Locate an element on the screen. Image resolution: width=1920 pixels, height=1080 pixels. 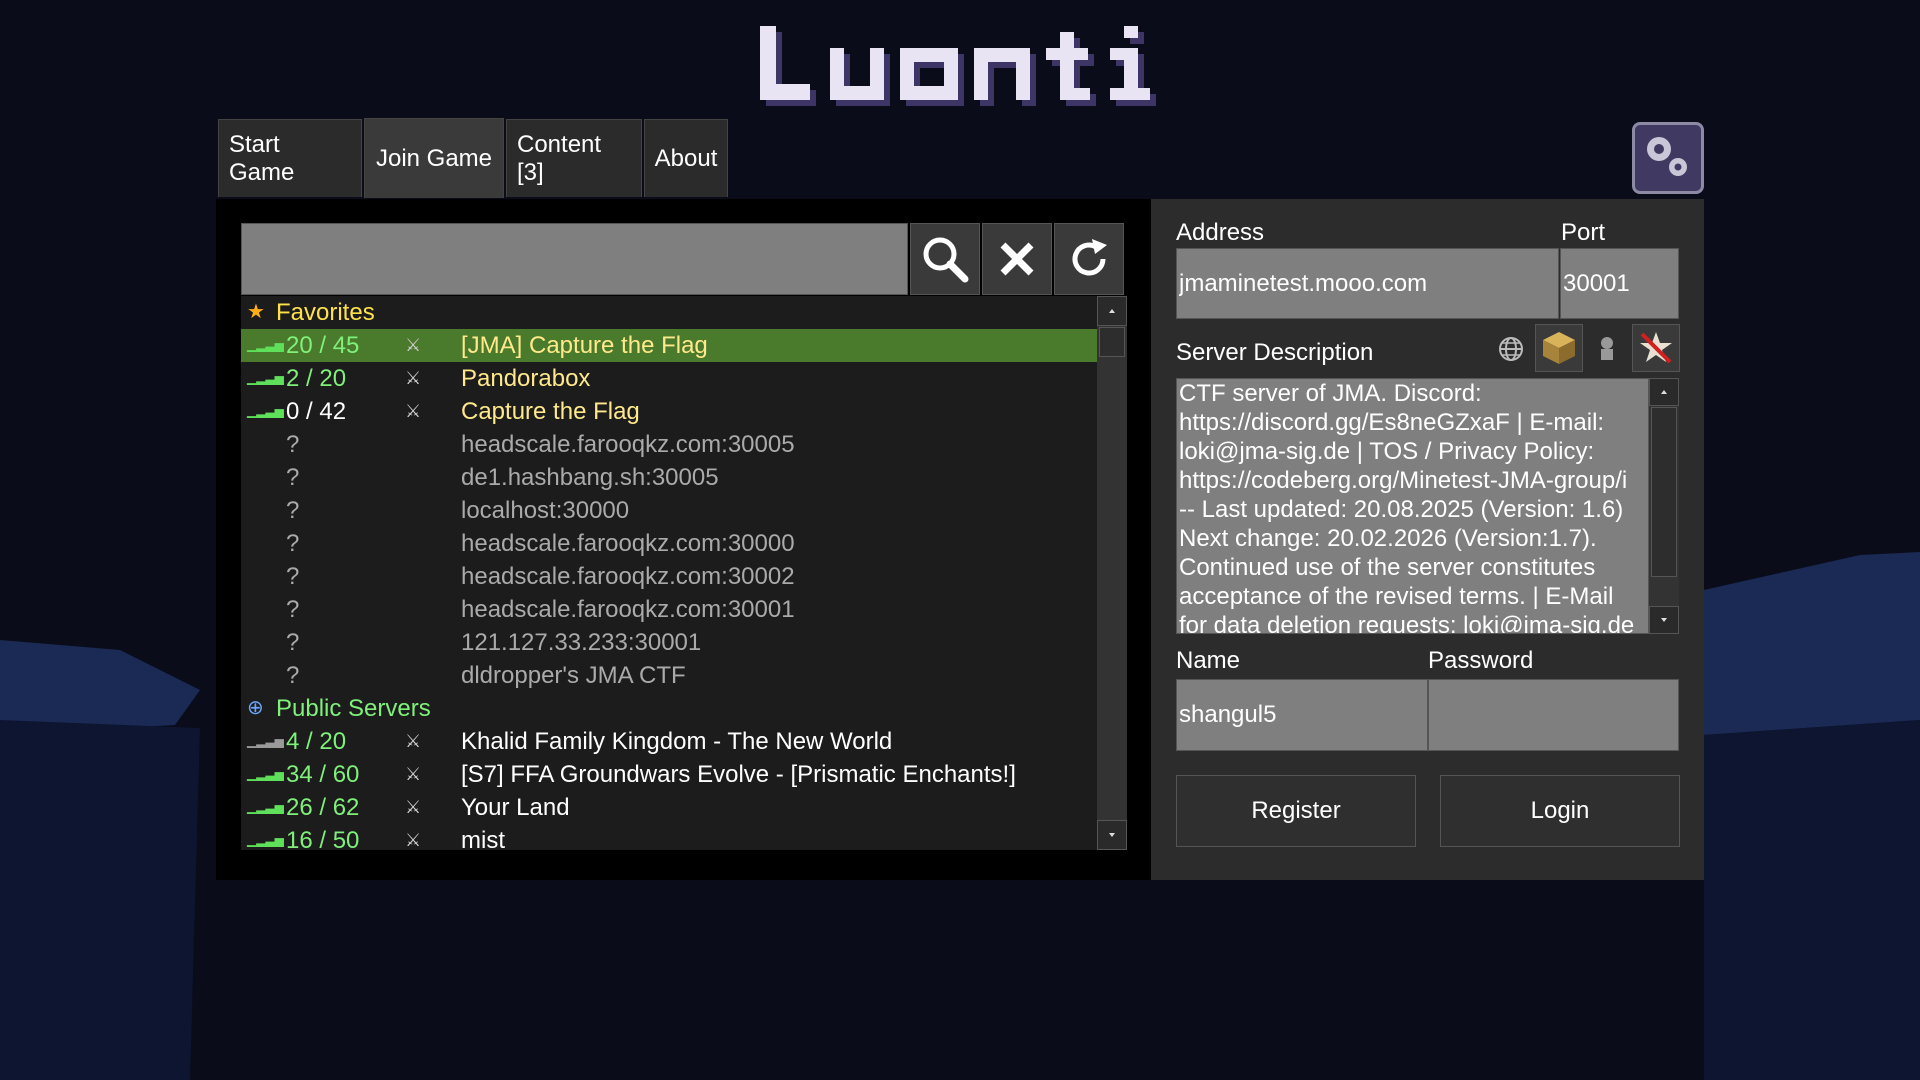
server-description-label: Server Description is located at coordinates (1275, 352).